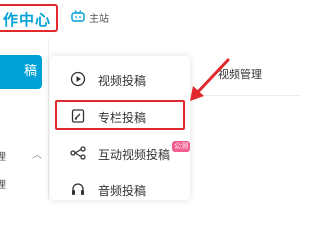 This screenshot has height=240, width=320. What do you see at coordinates (120, 115) in the screenshot?
I see `highlight-box` at bounding box center [120, 115].